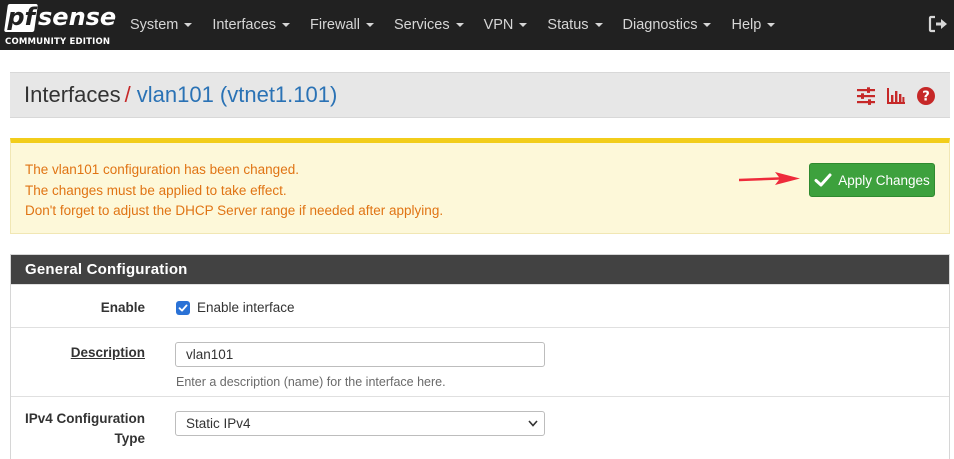 This screenshot has height=459, width=954. Describe the element at coordinates (480, 269) in the screenshot. I see `panel-title: General Configuration` at that location.